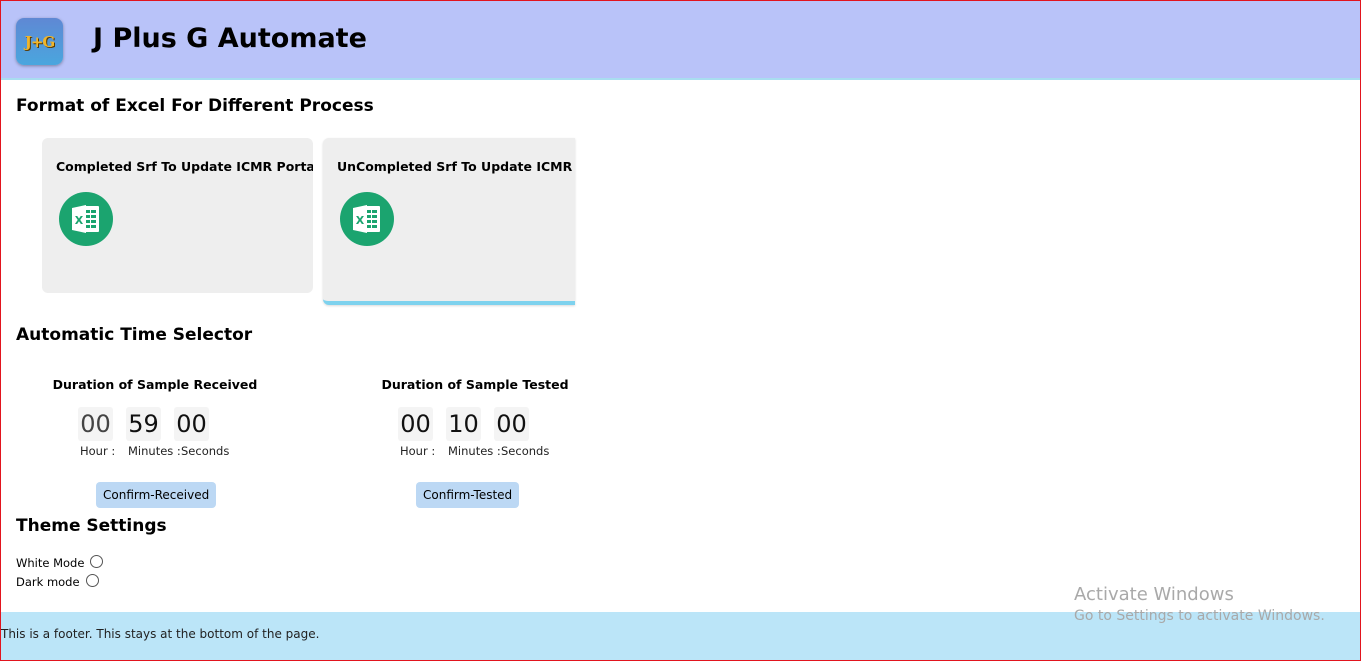 The height and width of the screenshot is (661, 1361). Describe the element at coordinates (143, 424) in the screenshot. I see `minutes-input: 59` at that location.